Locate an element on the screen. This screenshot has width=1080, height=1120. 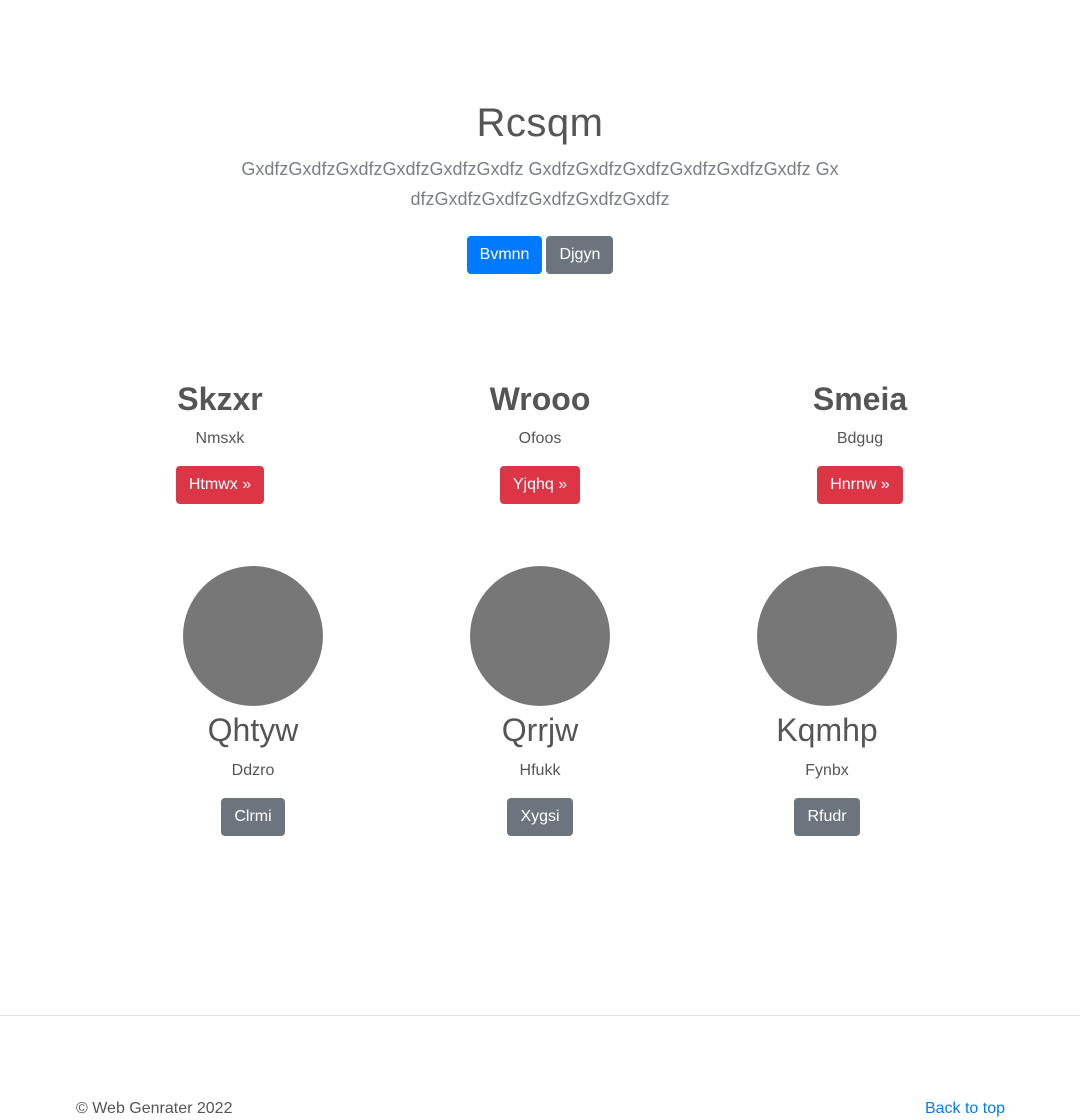
back-to-top-link: Back to top is located at coordinates (965, 1109).